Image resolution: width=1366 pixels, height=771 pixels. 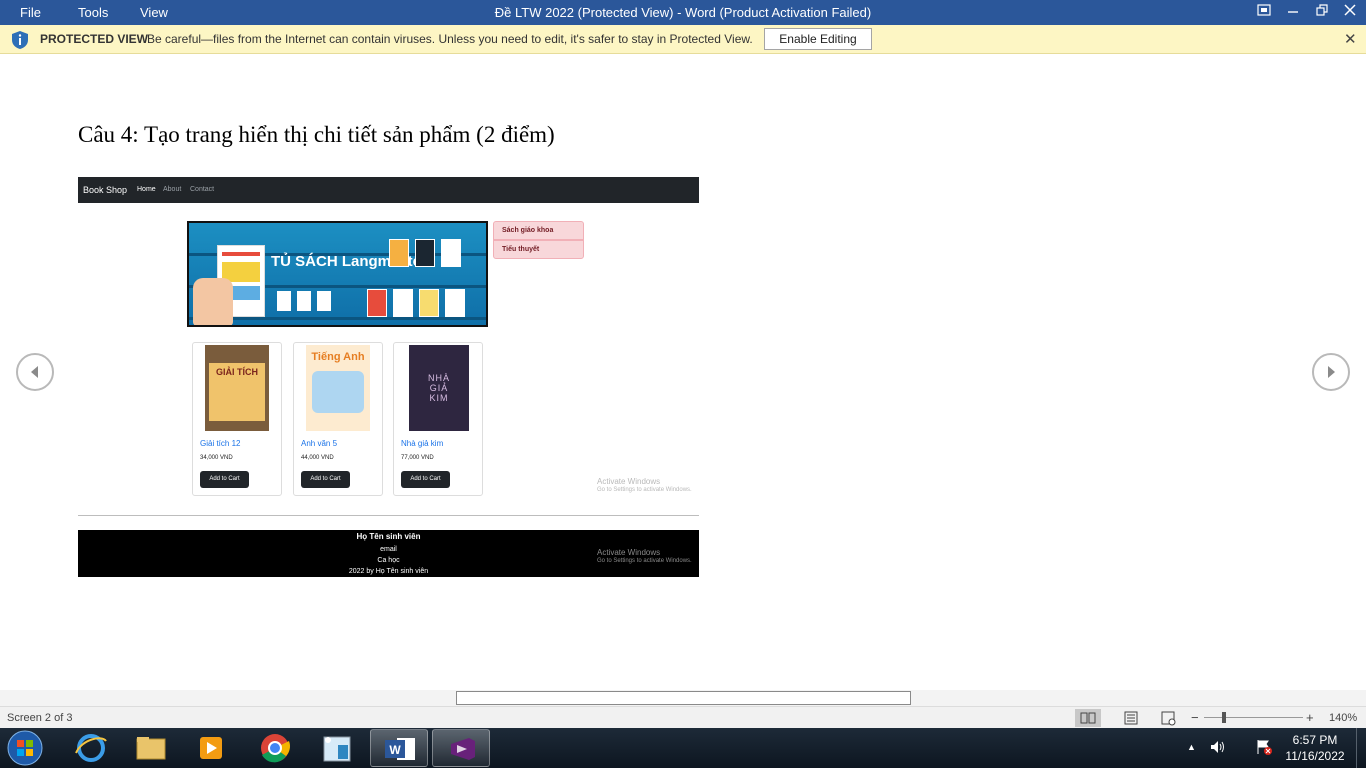 What do you see at coordinates (417, 458) in the screenshot?
I see `product-price: 77,000 VND` at bounding box center [417, 458].